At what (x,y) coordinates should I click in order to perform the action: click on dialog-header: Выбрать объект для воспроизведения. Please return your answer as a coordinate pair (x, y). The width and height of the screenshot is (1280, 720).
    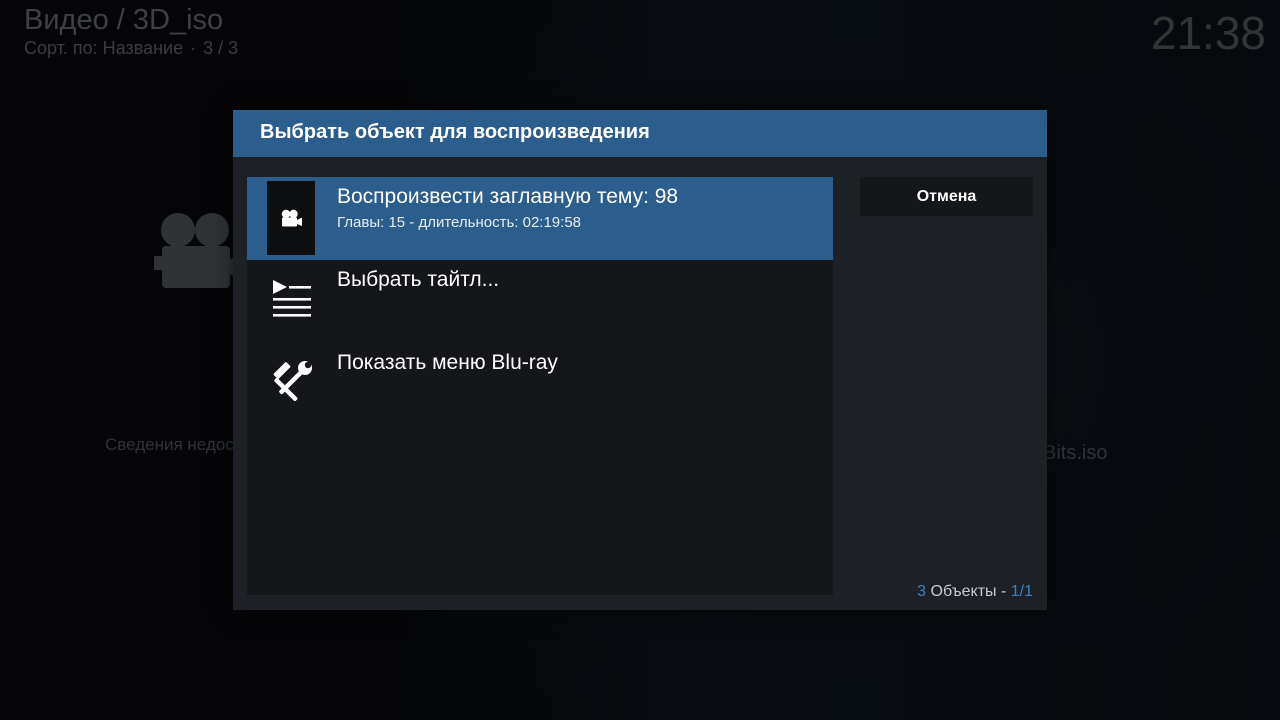
    Looking at the image, I should click on (640, 133).